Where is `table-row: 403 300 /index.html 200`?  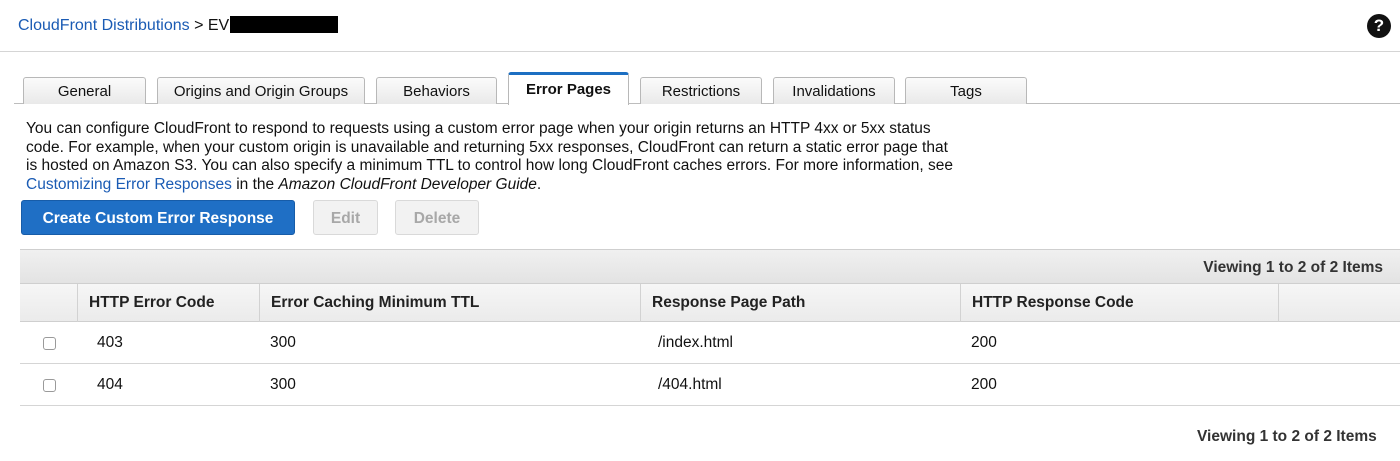
table-row: 403 300 /index.html 200 is located at coordinates (710, 343).